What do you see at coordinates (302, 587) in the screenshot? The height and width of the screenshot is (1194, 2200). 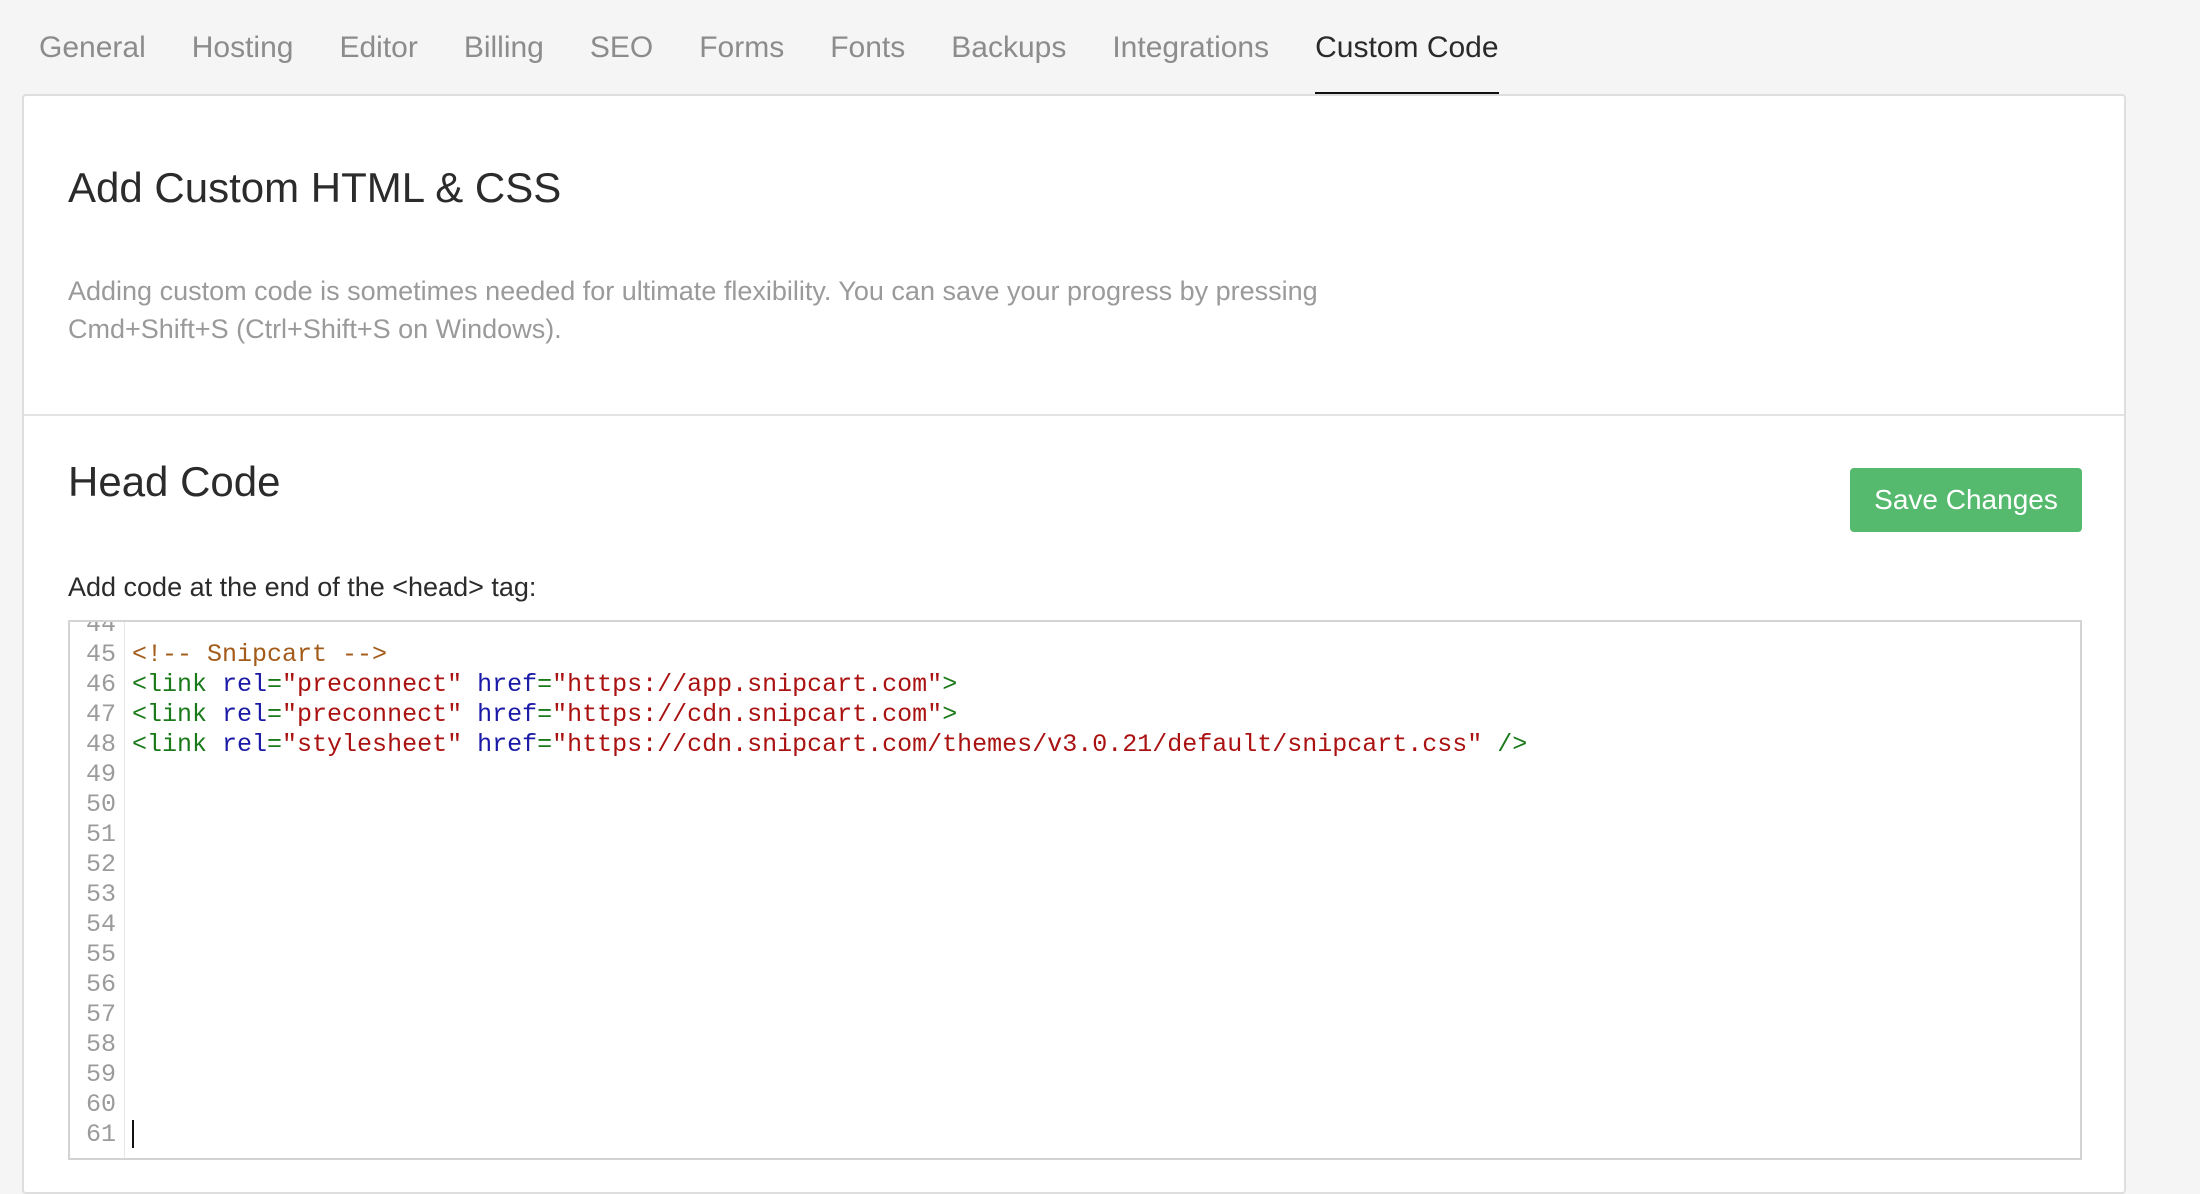 I see `head-code-field-label: Add code at the end of the <head> tag:` at bounding box center [302, 587].